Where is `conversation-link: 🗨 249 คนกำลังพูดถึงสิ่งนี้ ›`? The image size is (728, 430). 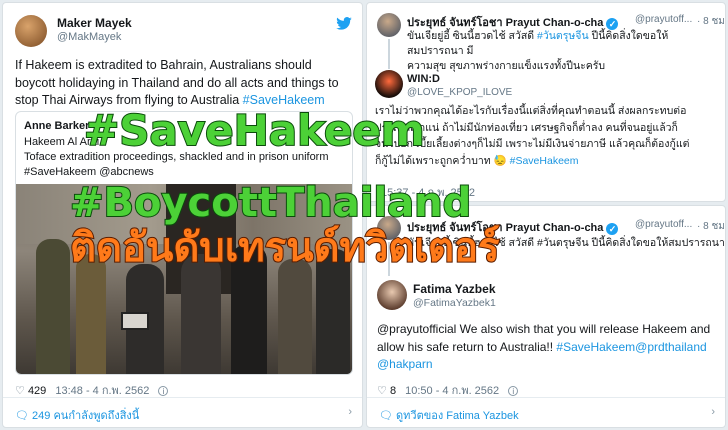 conversation-link: 🗨 249 คนกำลังพูดถึงสิ่งนี้ › is located at coordinates (182, 412).